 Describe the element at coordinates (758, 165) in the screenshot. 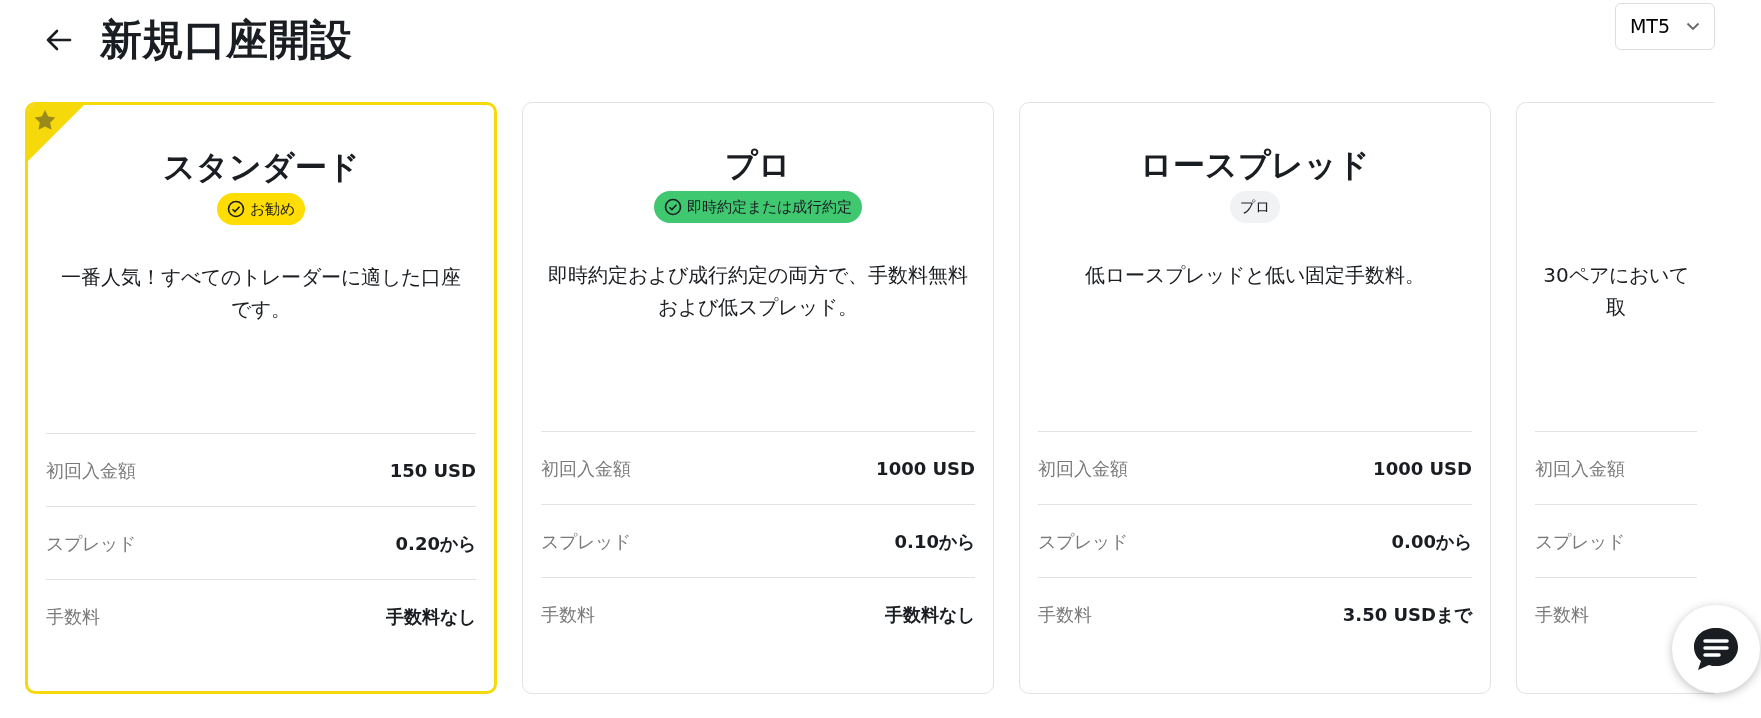

I see `account-title: プロ` at that location.